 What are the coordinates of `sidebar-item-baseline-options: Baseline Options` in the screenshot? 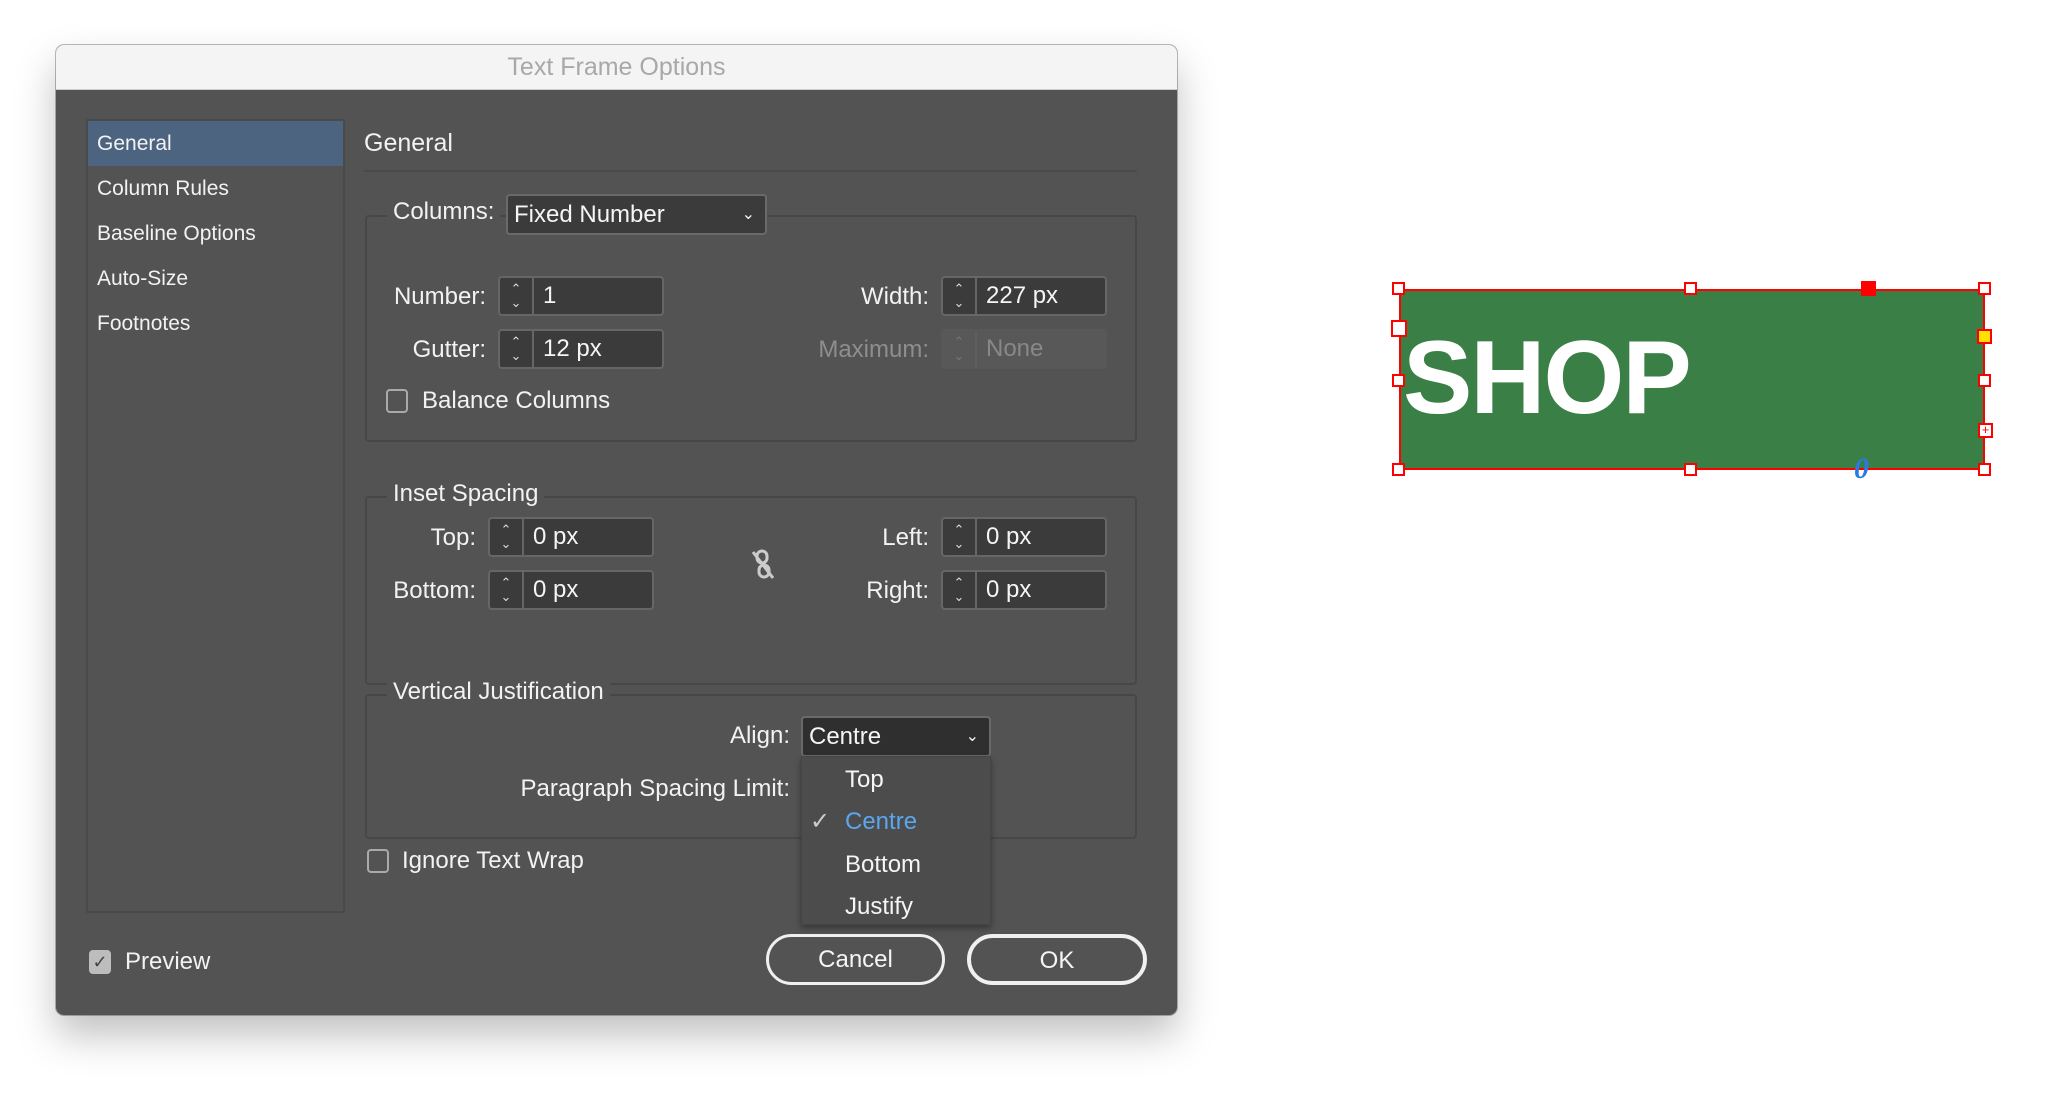 It's located at (215, 233).